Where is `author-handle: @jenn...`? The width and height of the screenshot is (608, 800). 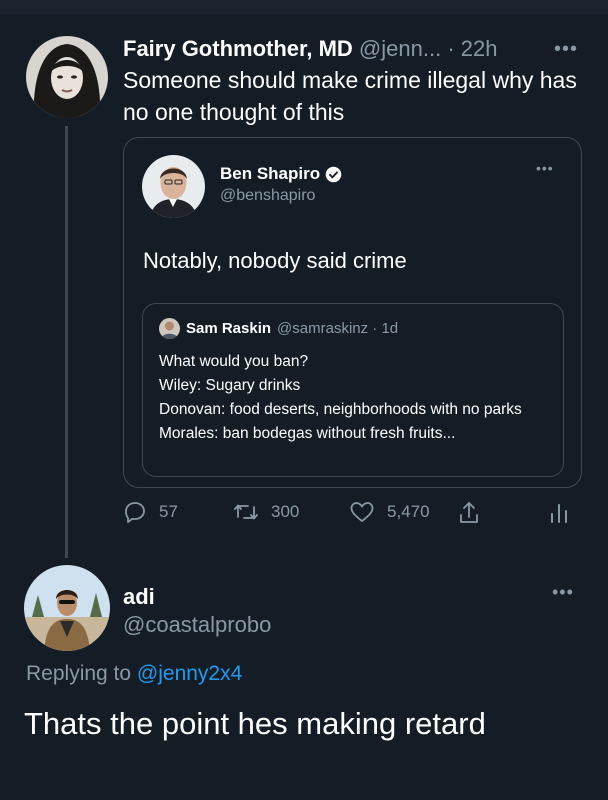 author-handle: @jenn... is located at coordinates (400, 48).